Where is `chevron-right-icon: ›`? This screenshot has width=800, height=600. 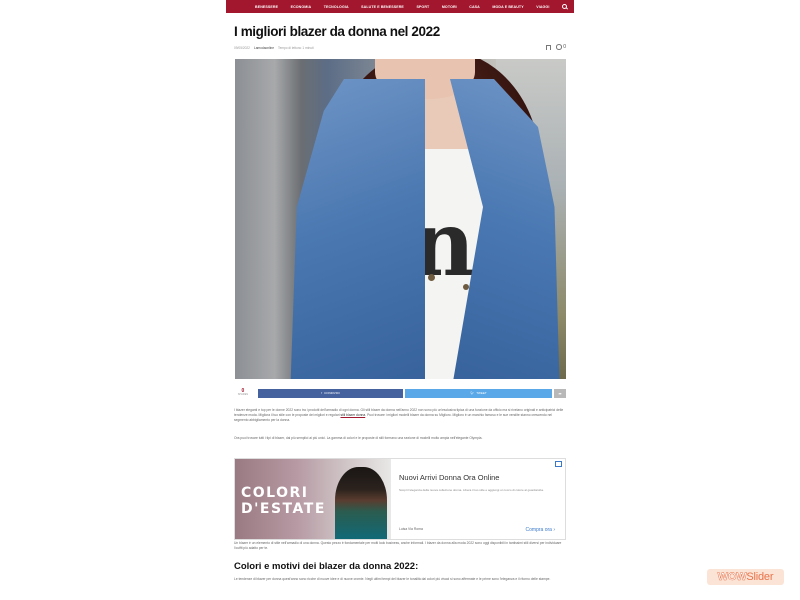 chevron-right-icon: › is located at coordinates (554, 530).